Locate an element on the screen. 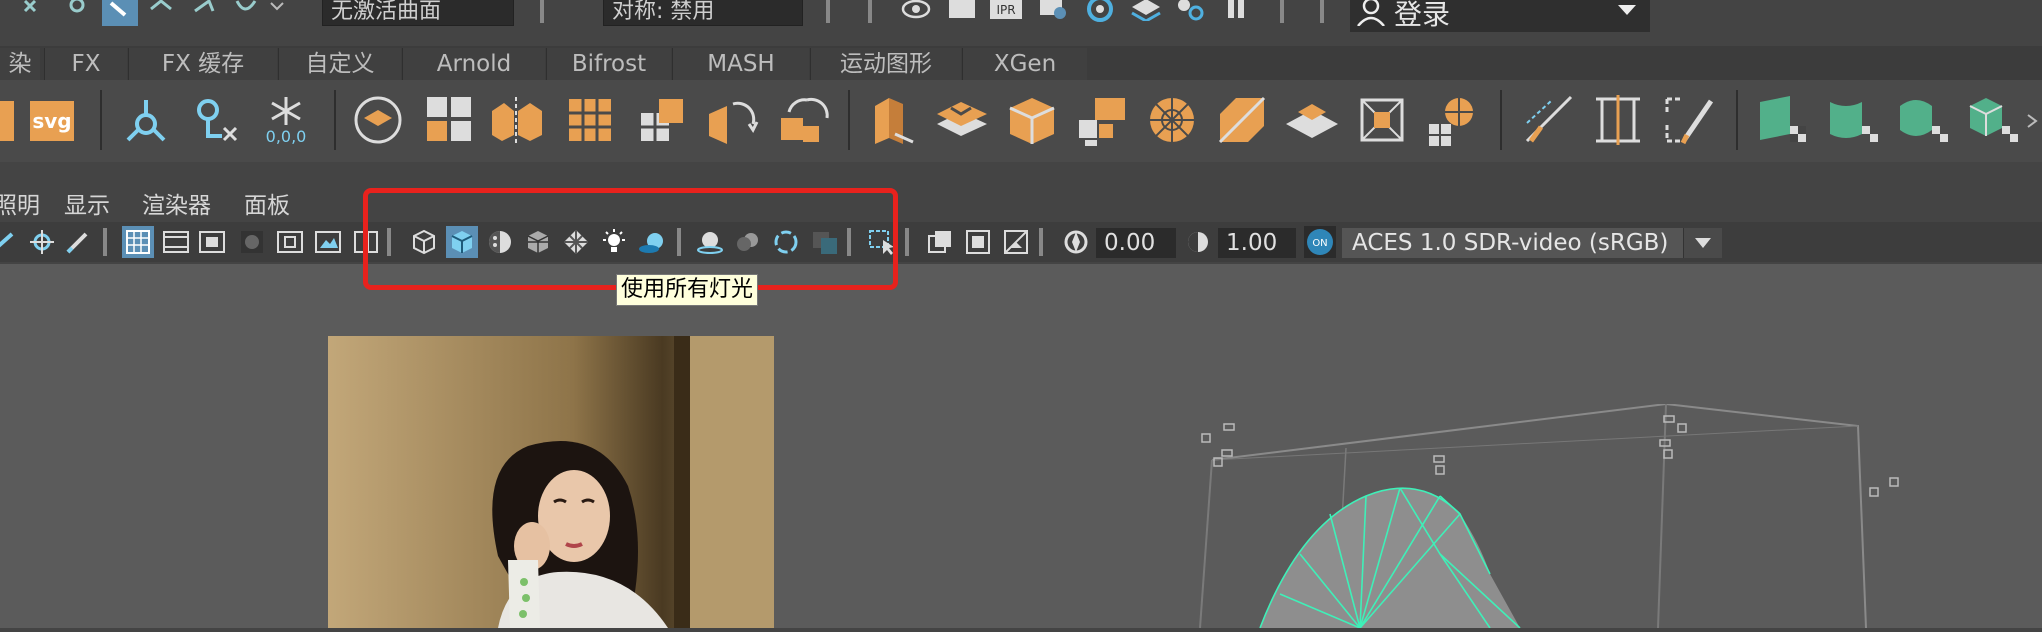 The height and width of the screenshot is (632, 2042). quad-draw-icon is located at coordinates (1688, 120).